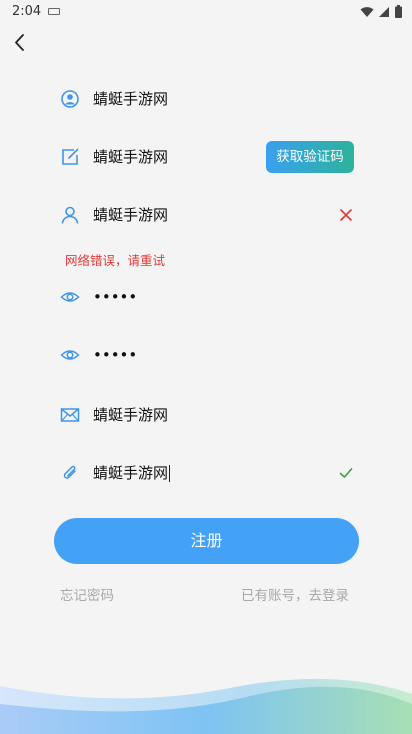 The width and height of the screenshot is (412, 734). Describe the element at coordinates (367, 11) in the screenshot. I see `wifi-icon` at that location.